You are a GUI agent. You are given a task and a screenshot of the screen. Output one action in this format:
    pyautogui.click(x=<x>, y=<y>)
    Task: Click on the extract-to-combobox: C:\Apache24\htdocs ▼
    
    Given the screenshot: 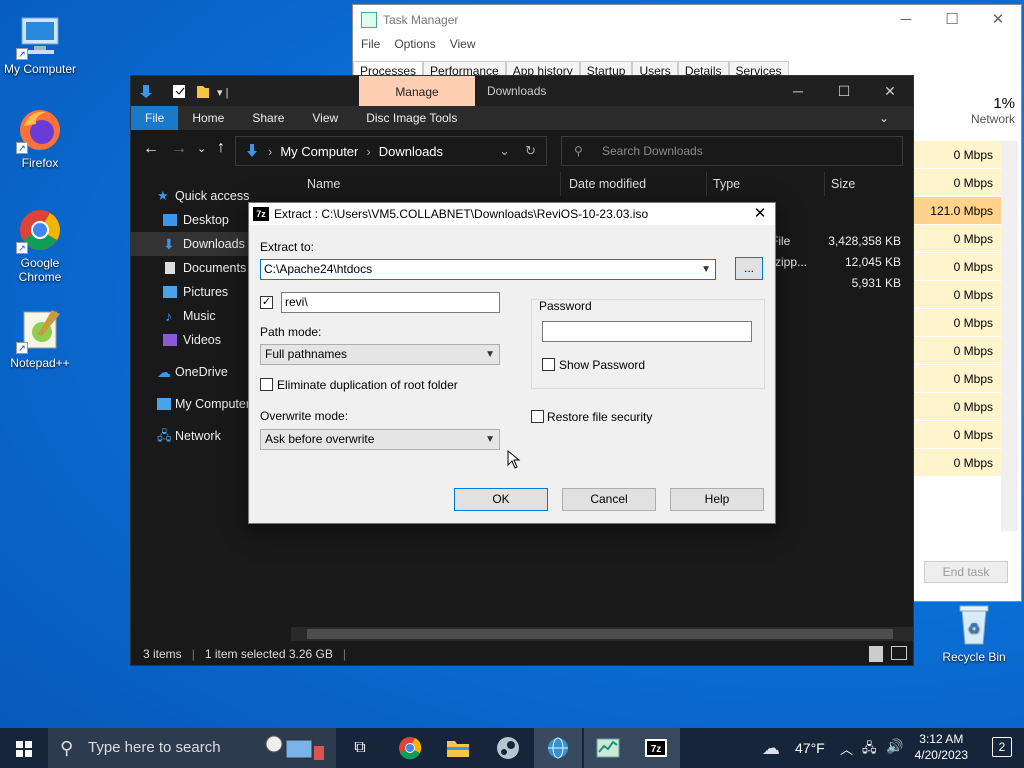 What is the action you would take?
    pyautogui.click(x=488, y=269)
    